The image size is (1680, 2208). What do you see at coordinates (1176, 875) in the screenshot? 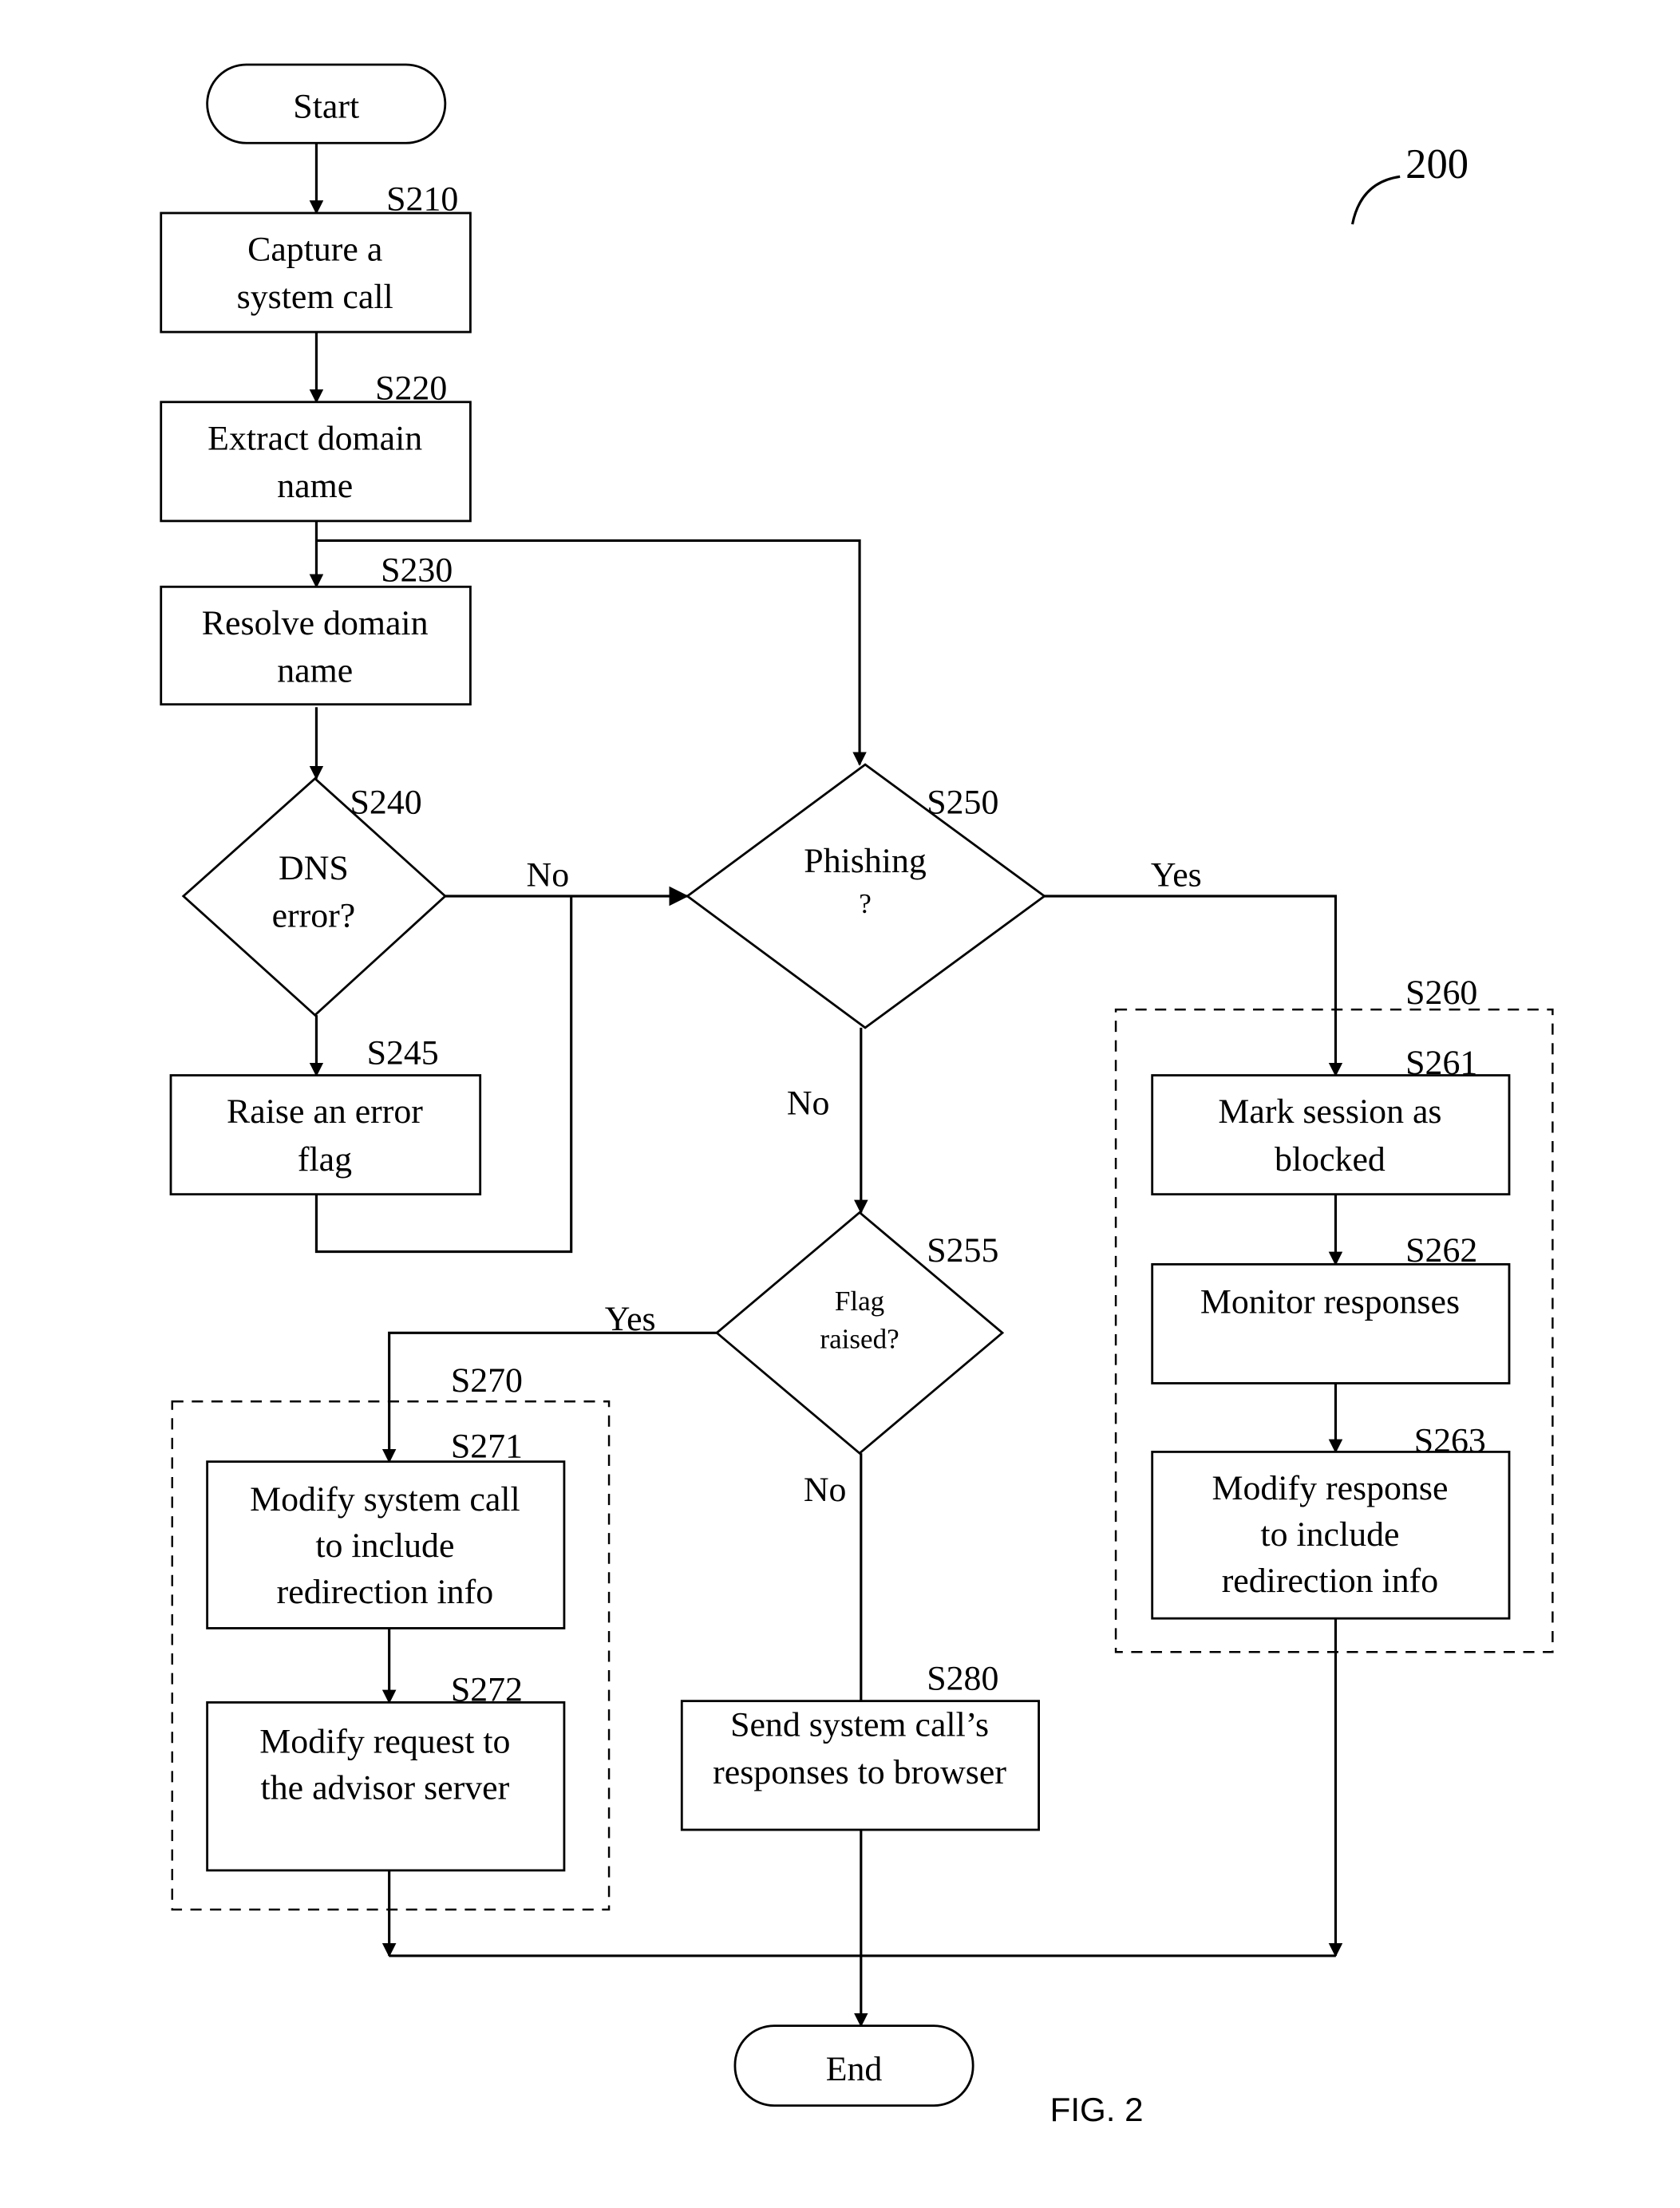
I see `edge-label-s250-yes: Yes` at bounding box center [1176, 875].